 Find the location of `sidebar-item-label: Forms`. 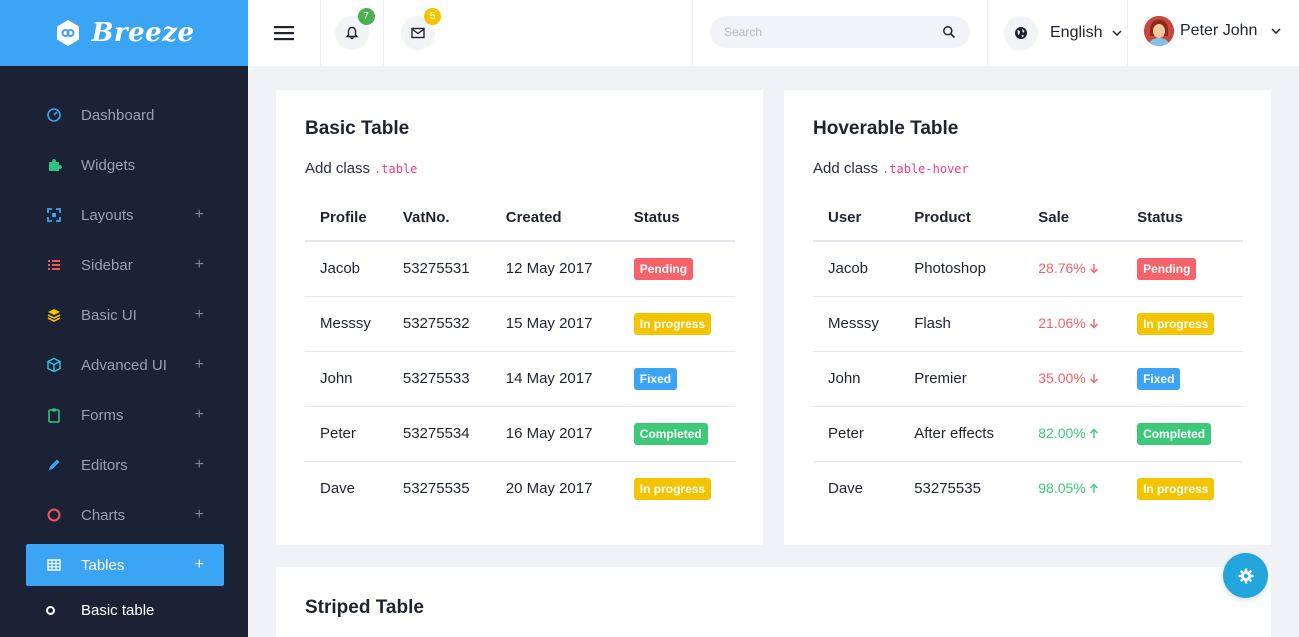

sidebar-item-label: Forms is located at coordinates (102, 415).